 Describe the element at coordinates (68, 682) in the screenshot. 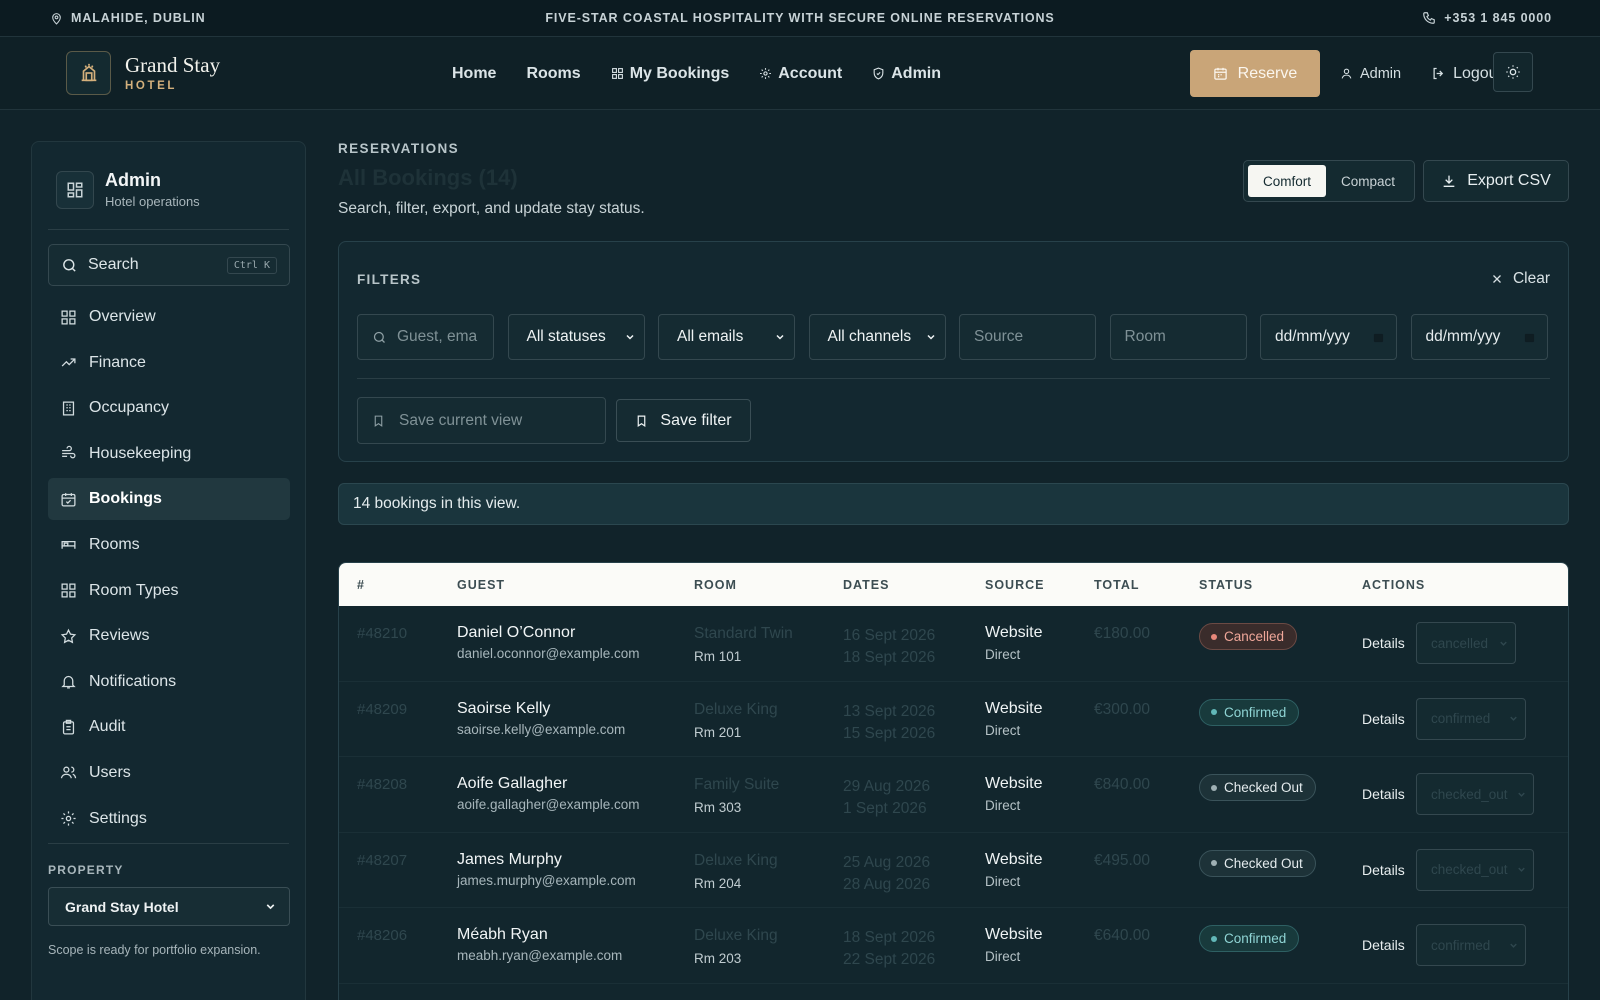

I see `bell-icon` at that location.